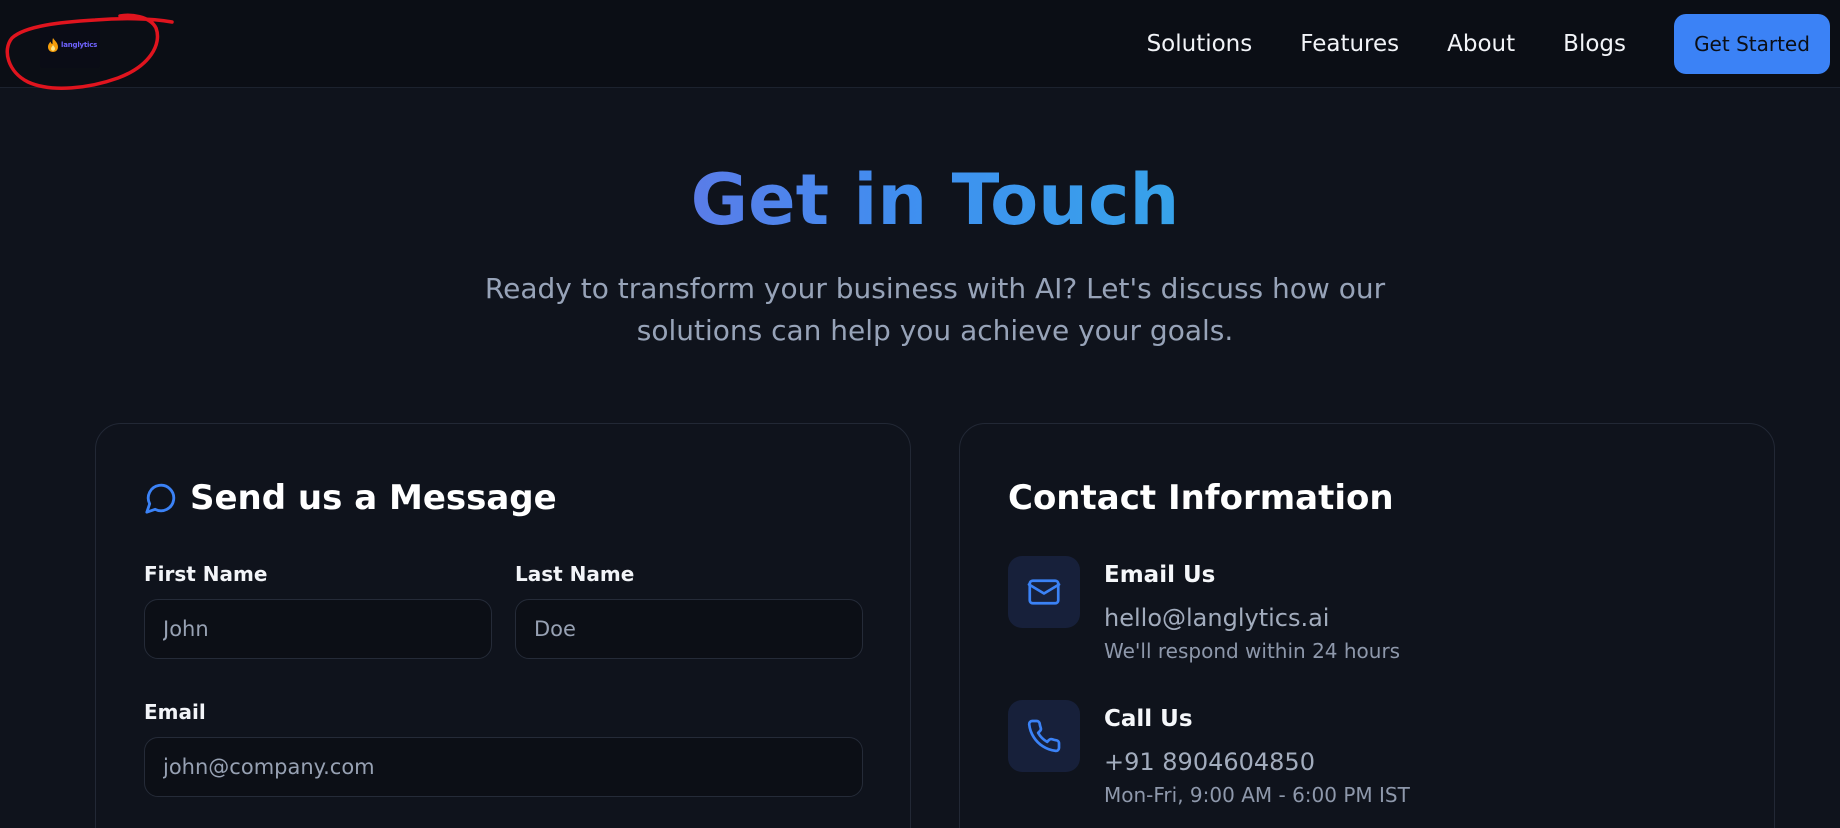 Image resolution: width=1840 pixels, height=828 pixels. What do you see at coordinates (1252, 651) in the screenshot?
I see `contact-email-note: We'll respond within 24 hours` at bounding box center [1252, 651].